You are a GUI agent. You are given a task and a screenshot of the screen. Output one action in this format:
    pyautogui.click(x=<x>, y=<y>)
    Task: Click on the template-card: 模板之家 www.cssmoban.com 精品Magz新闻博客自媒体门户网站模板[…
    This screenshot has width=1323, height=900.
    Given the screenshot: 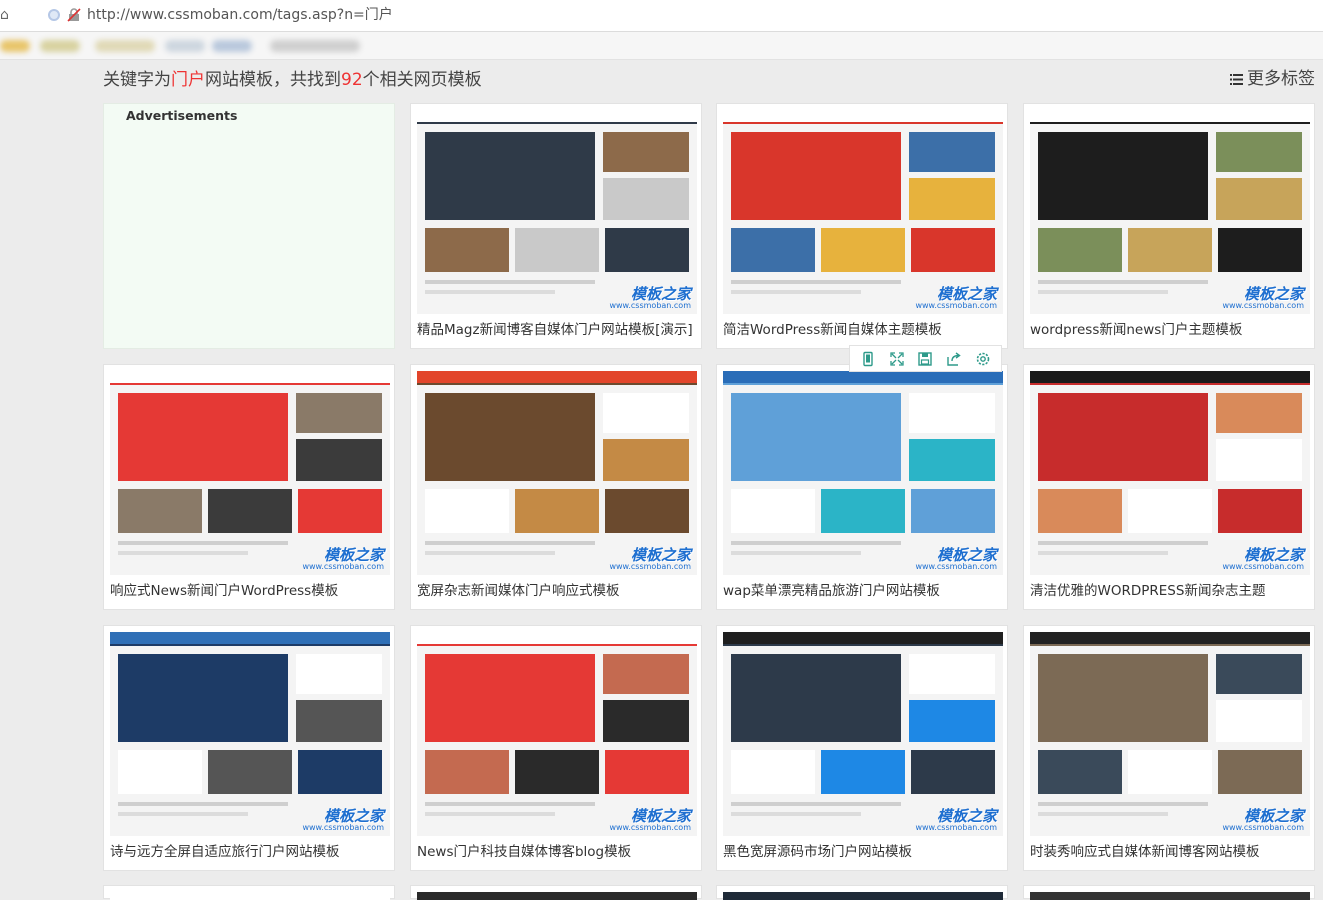 What is the action you would take?
    pyautogui.click(x=556, y=226)
    